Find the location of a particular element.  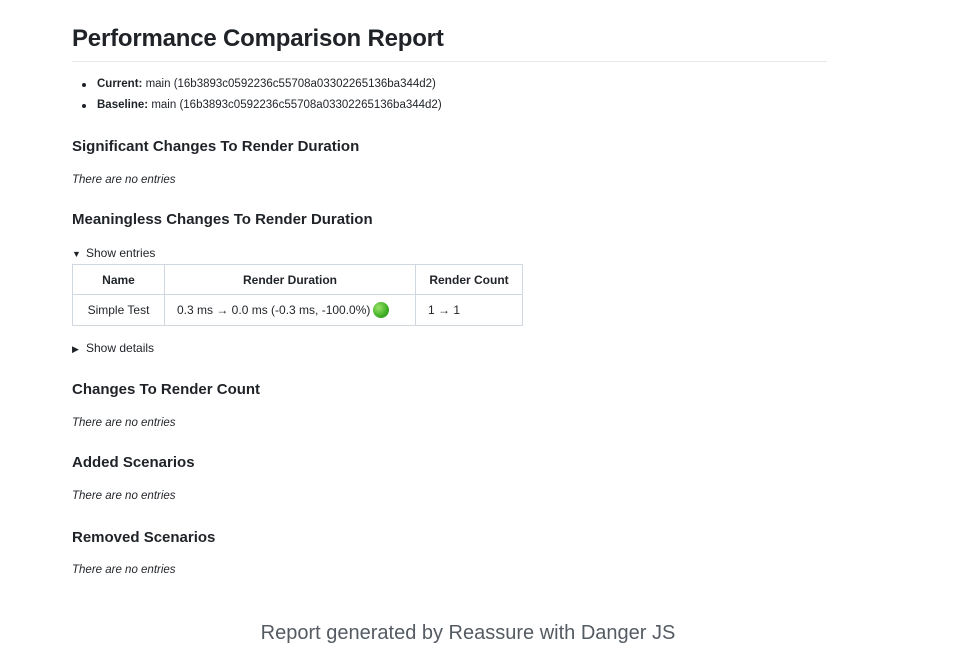

section-title-removed: Removed Scenarios is located at coordinates (144, 537).